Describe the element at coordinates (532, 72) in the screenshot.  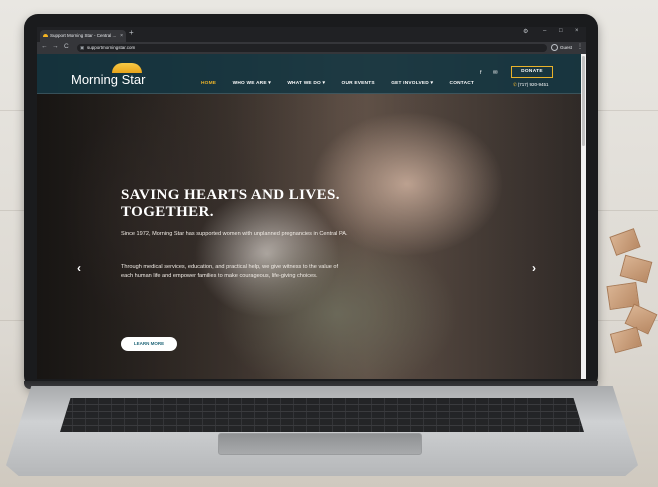
I see `donate-button: DONATE` at that location.